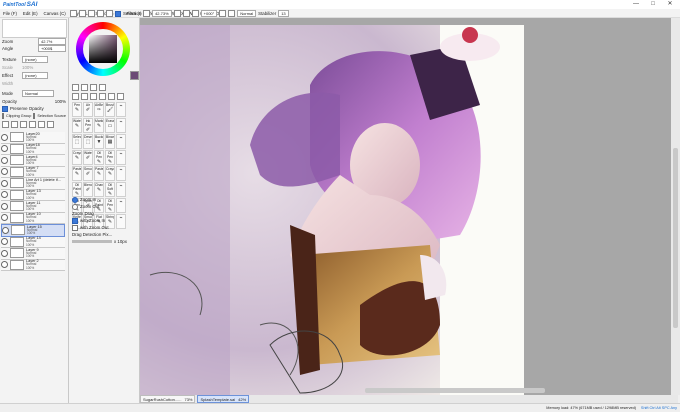 This screenshot has width=680, height=412. Describe the element at coordinates (77, 189) in the screenshot. I see `tool-button: Oil Paint ✎` at that location.